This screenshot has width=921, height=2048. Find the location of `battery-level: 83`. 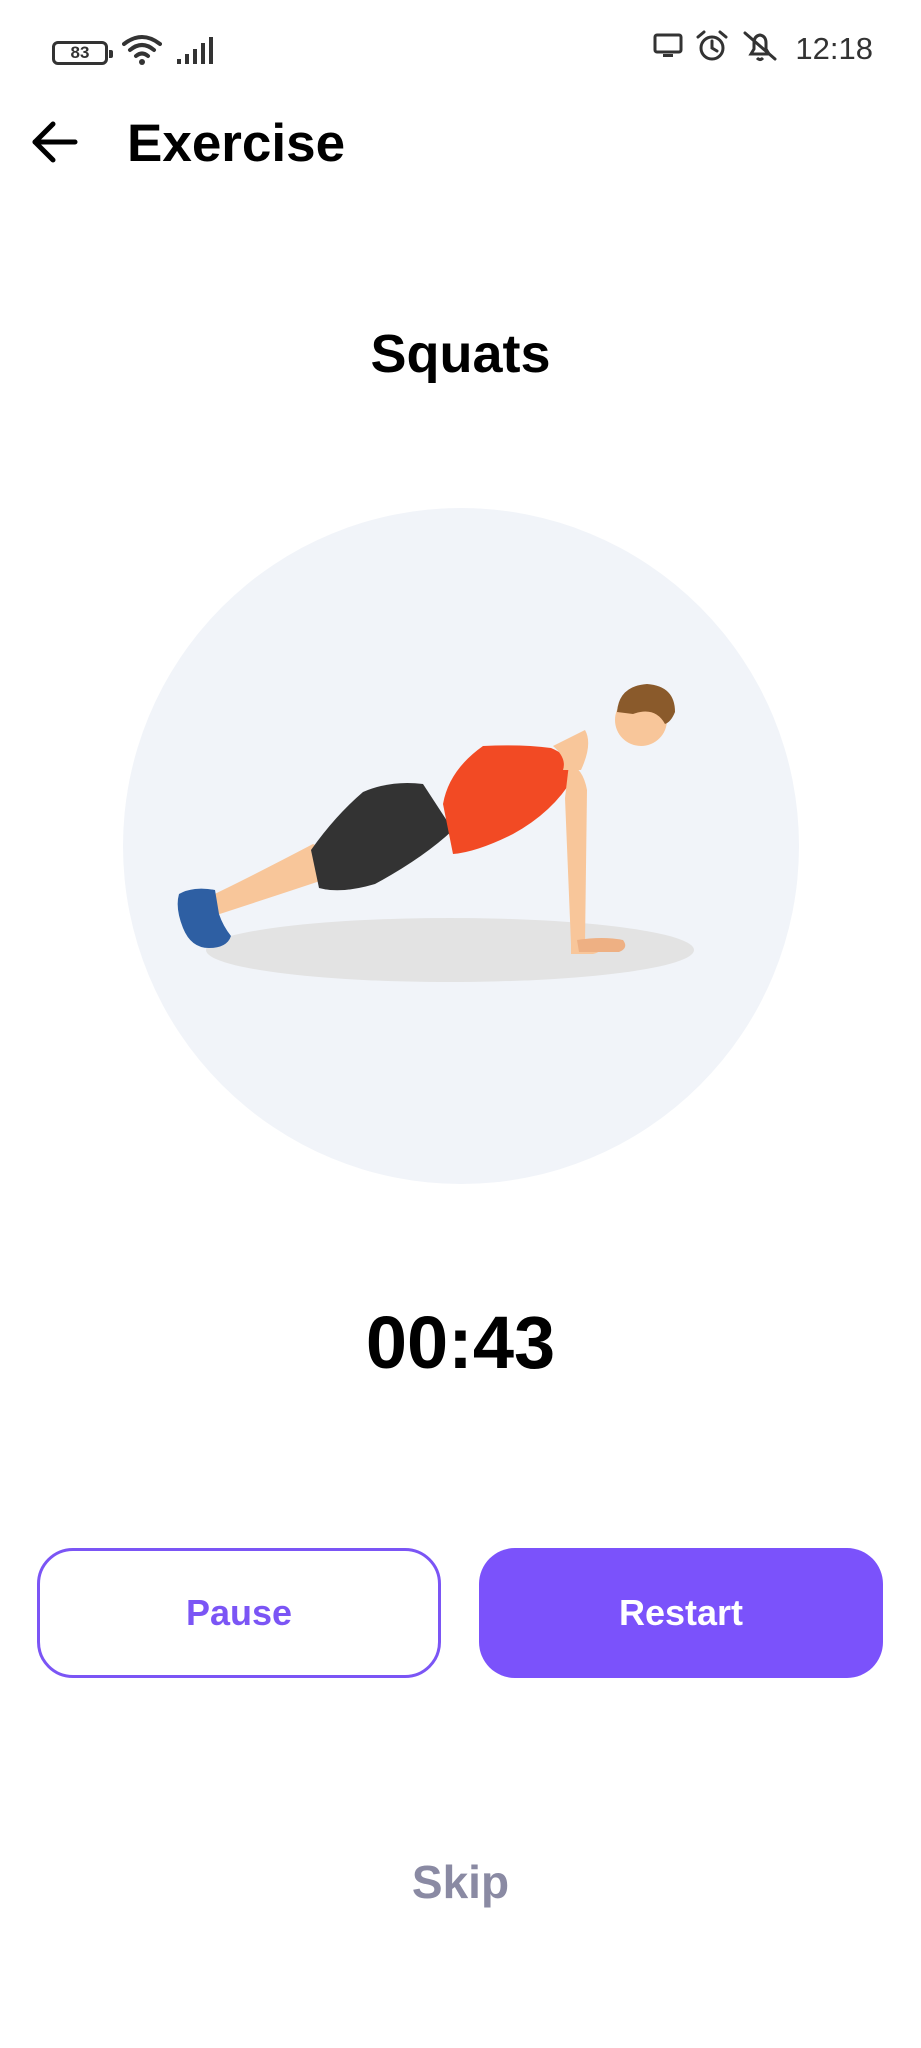

battery-level: 83 is located at coordinates (80, 52).